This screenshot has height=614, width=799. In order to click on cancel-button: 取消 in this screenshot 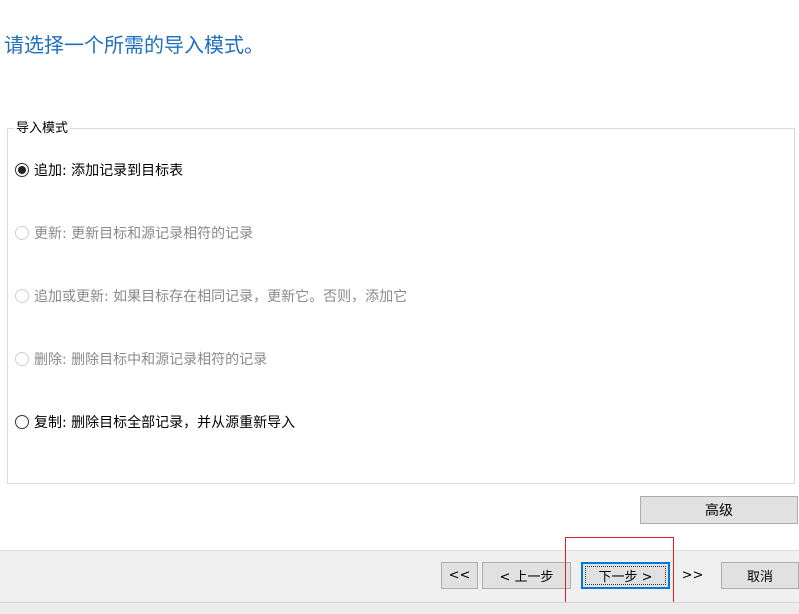, I will do `click(760, 575)`.